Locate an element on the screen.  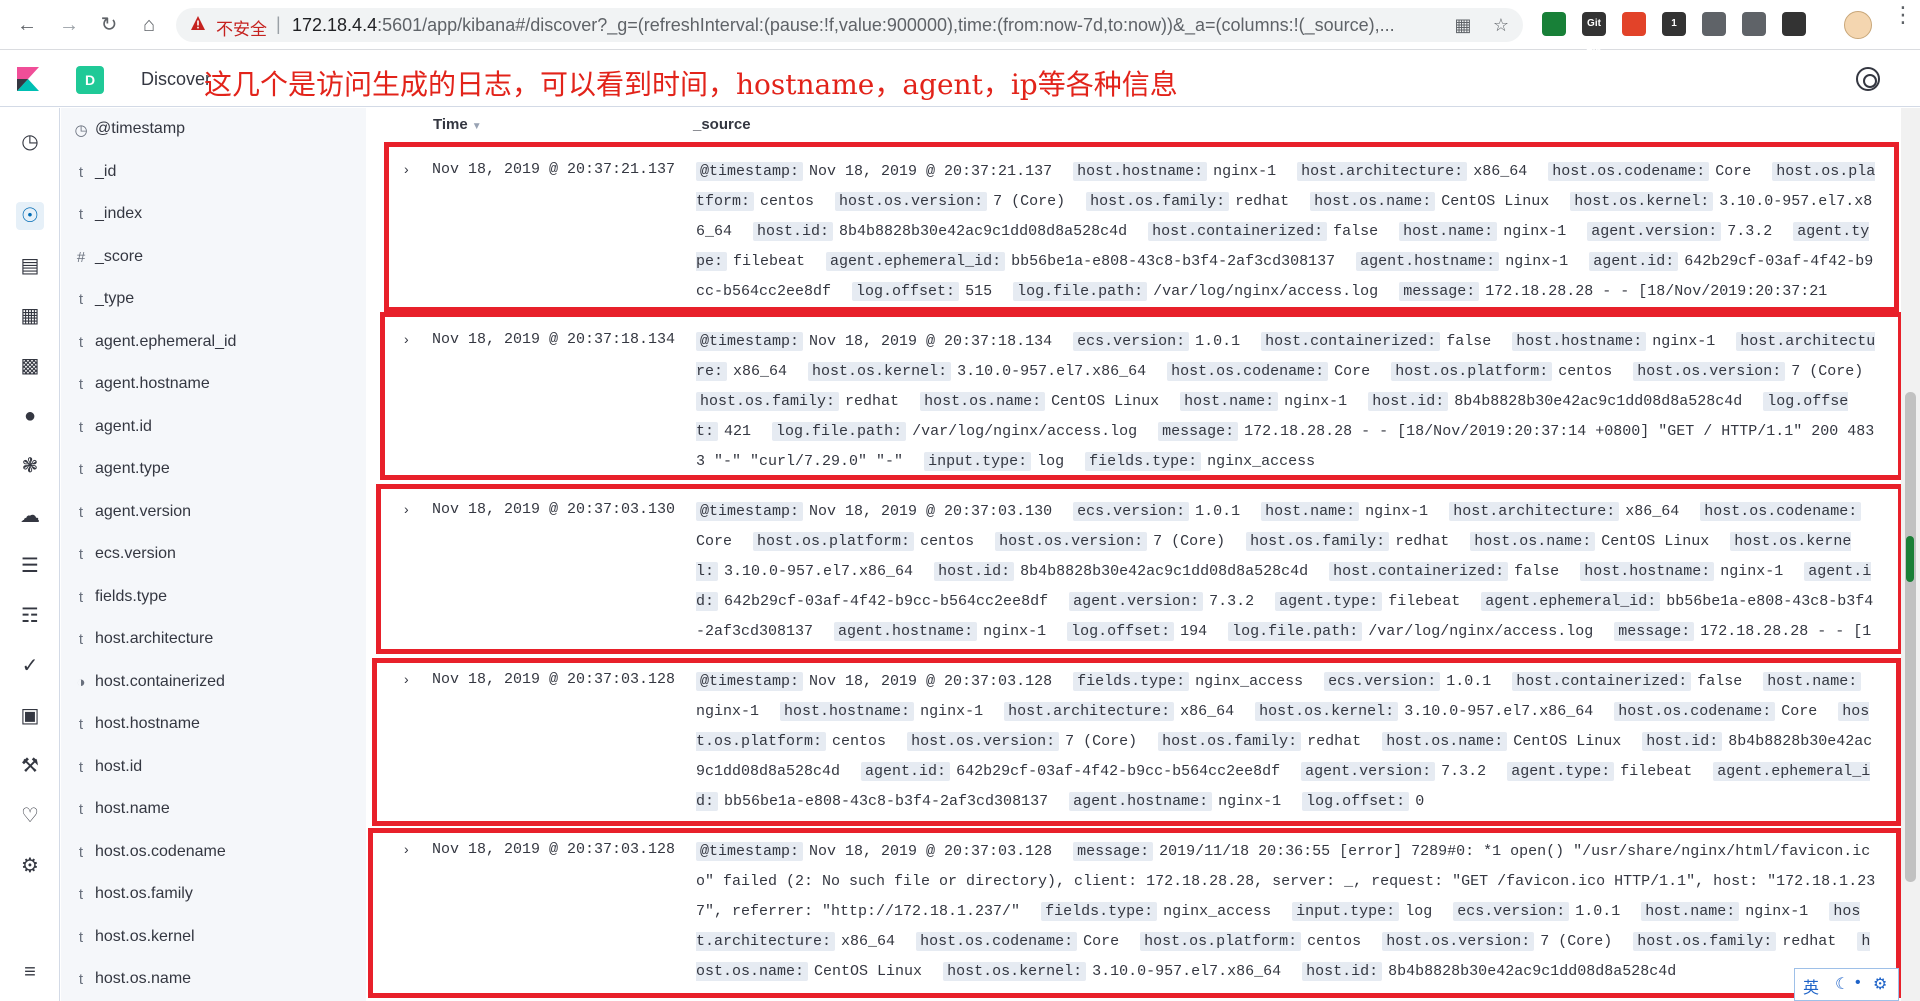
logs-icon: ☰ is located at coordinates (30, 566).